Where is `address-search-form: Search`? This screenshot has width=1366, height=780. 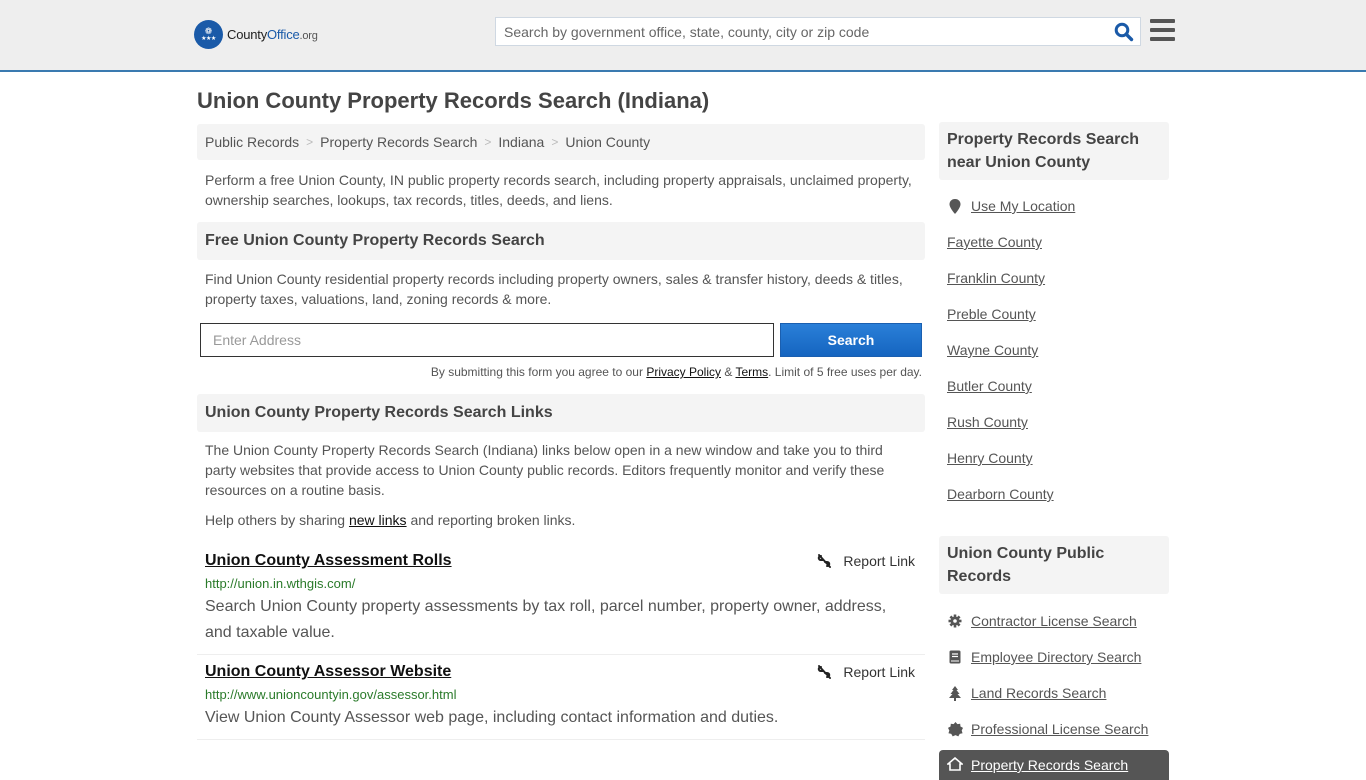 address-search-form: Search is located at coordinates (561, 341).